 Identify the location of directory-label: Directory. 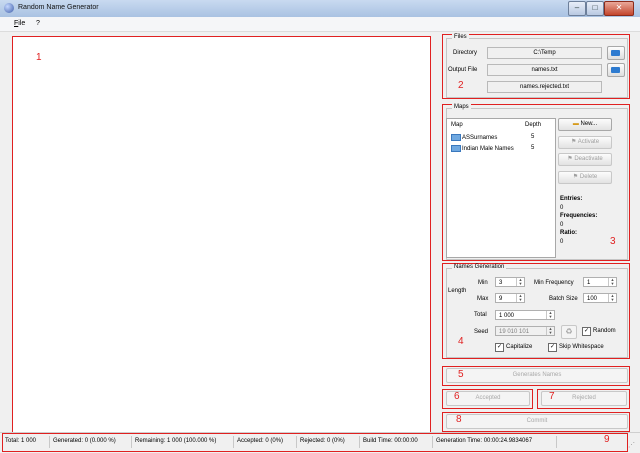
(465, 53).